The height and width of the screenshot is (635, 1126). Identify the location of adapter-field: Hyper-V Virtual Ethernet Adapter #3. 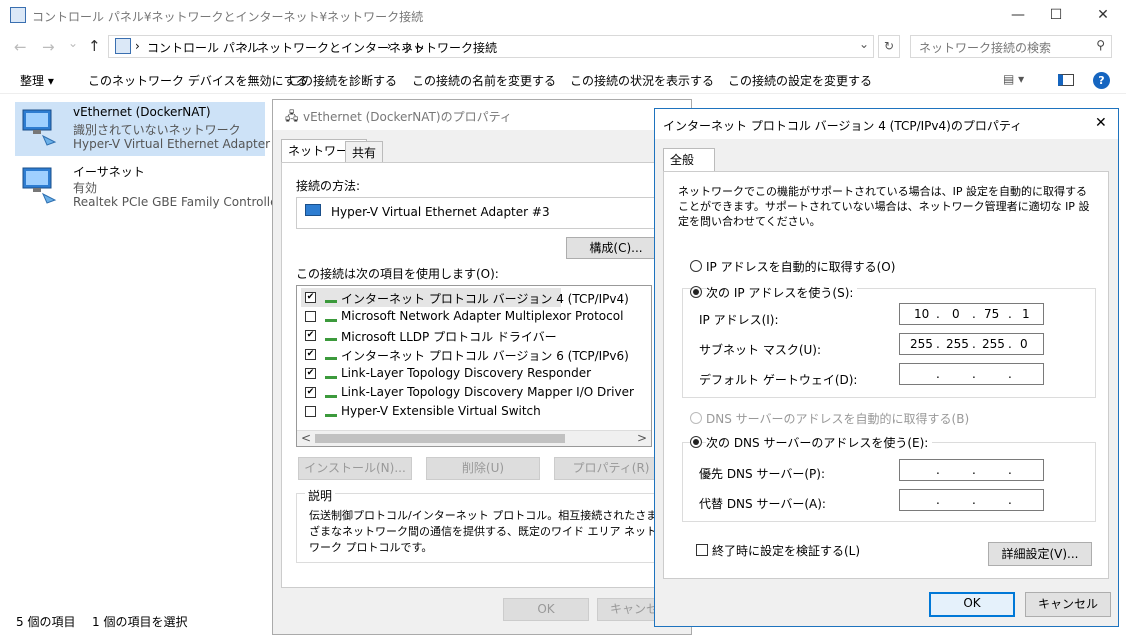
(486, 213).